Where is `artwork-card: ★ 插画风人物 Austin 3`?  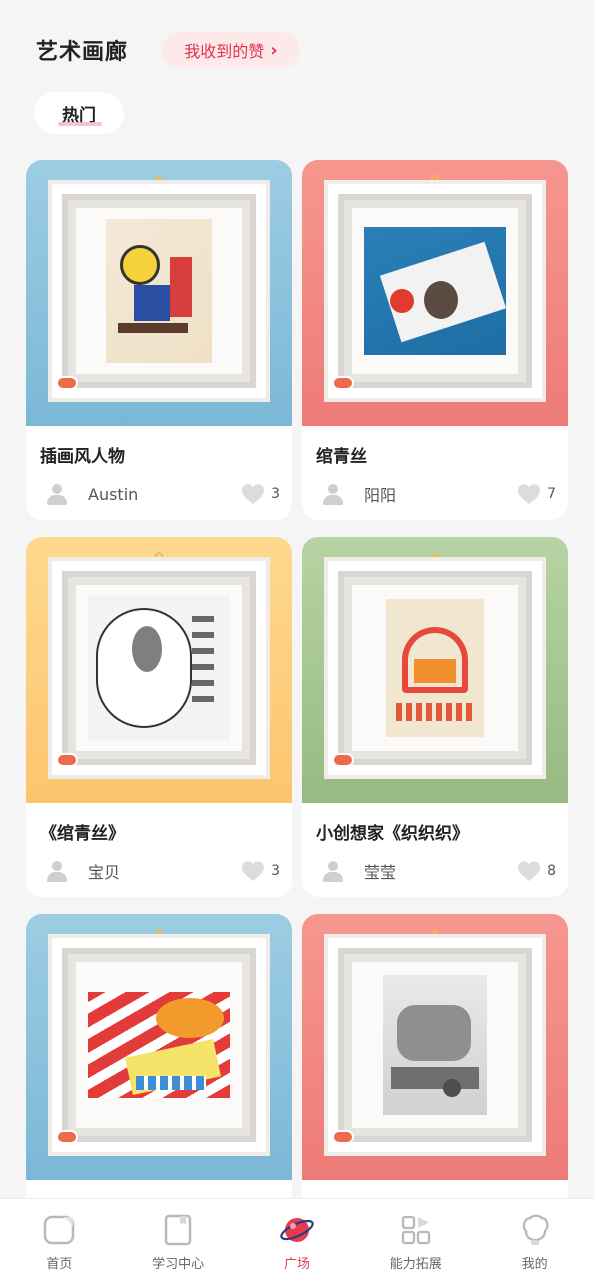
artwork-card: ★ 插画风人物 Austin 3 is located at coordinates (159, 340).